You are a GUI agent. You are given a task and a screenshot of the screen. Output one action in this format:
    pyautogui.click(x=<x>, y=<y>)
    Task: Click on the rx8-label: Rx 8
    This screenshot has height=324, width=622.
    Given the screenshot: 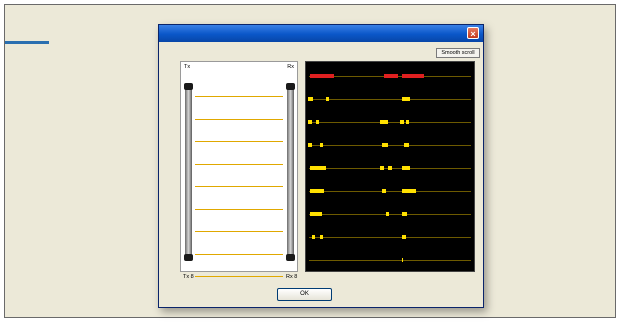 What is the action you would take?
    pyautogui.click(x=292, y=277)
    